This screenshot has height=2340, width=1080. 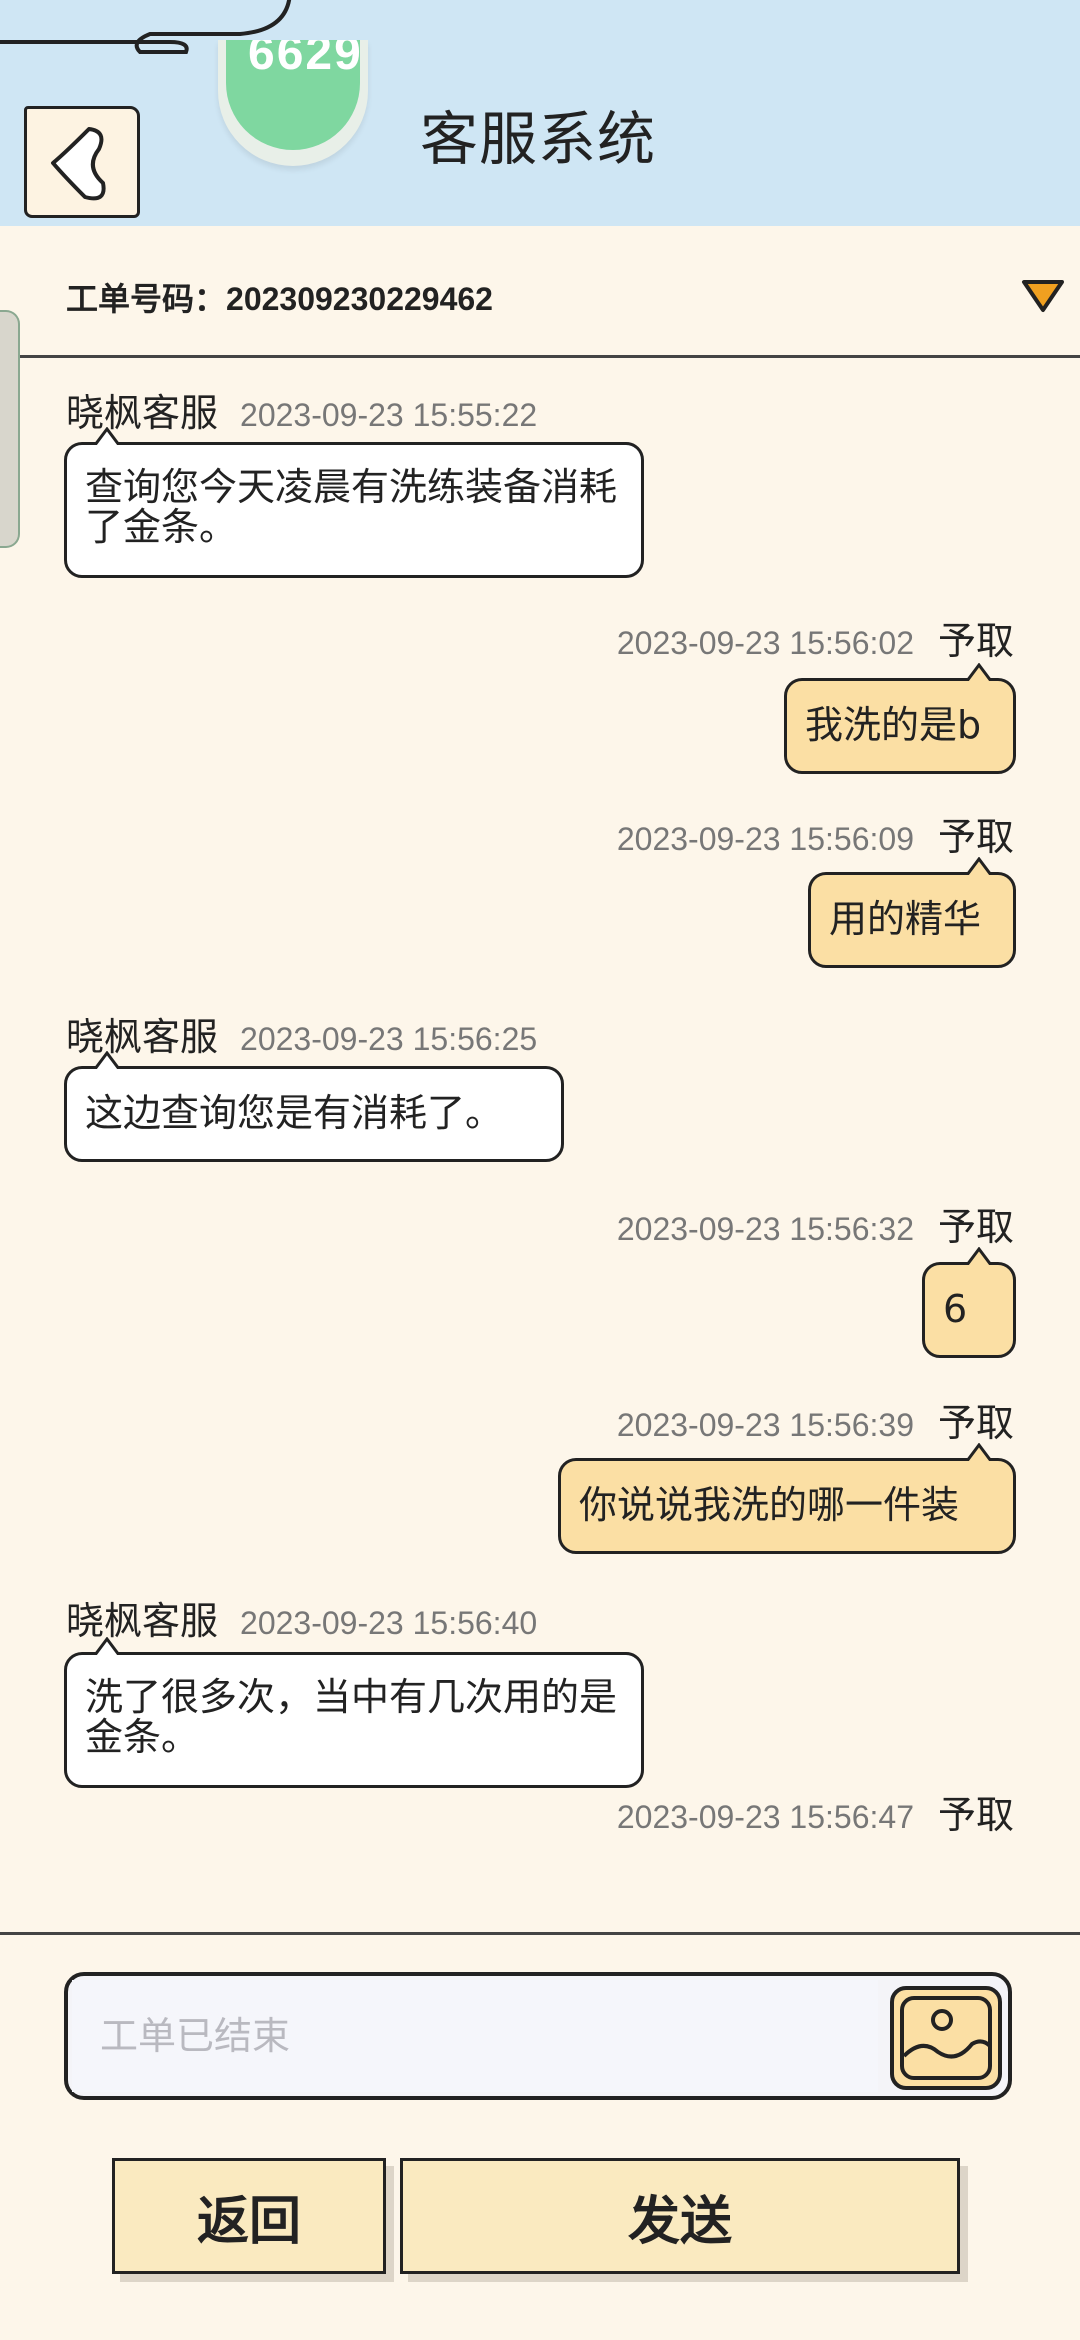 What do you see at coordinates (389, 415) in the screenshot?
I see `message-time: 2023-09-23 15:55:22` at bounding box center [389, 415].